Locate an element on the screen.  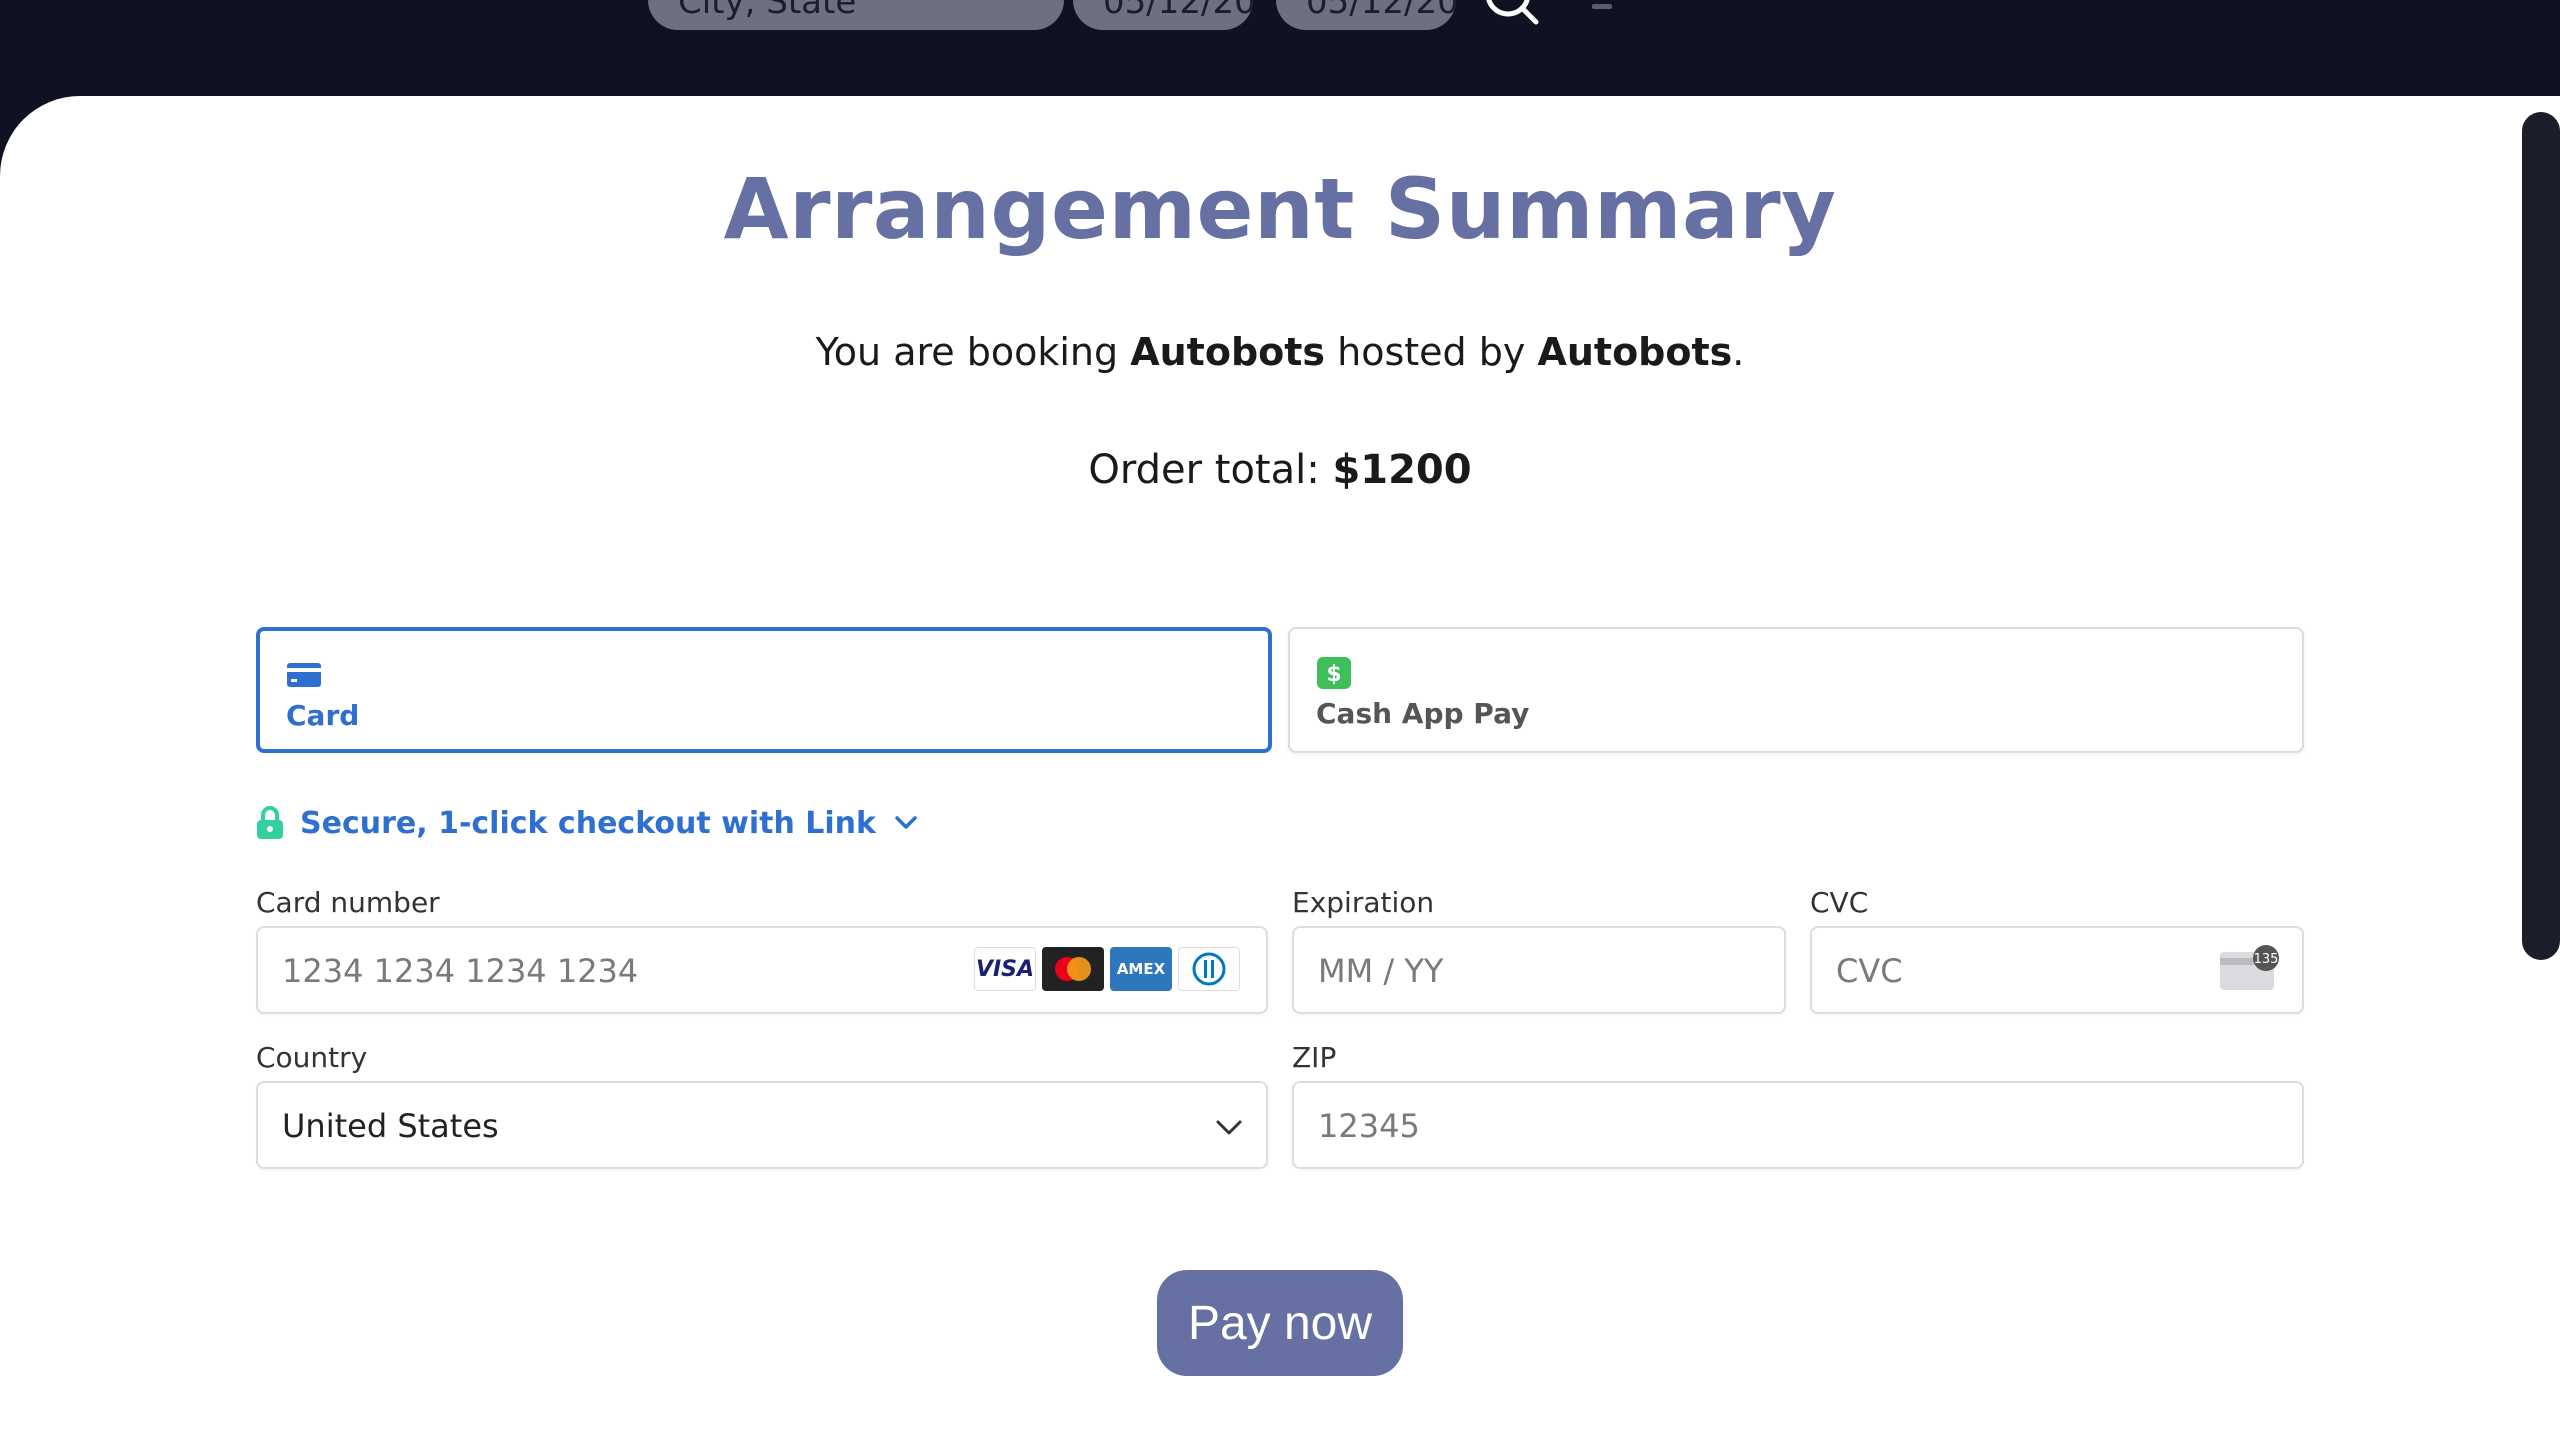
cash-app-icon: $ is located at coordinates (1334, 673).